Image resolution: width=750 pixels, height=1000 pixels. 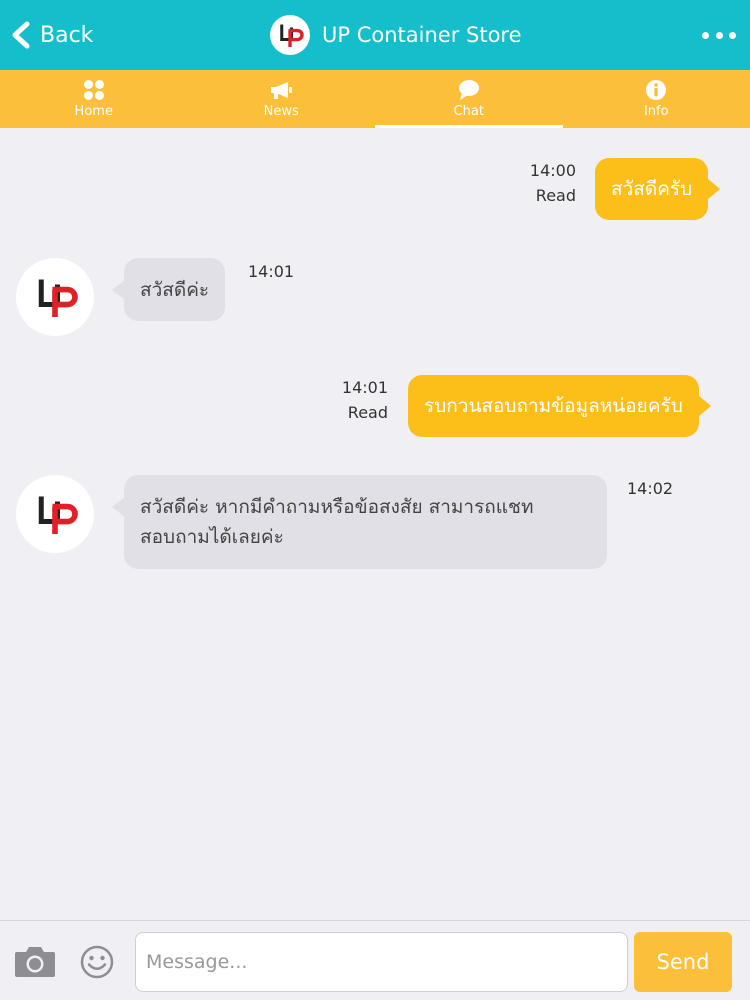 I want to click on tab-label: News, so click(x=281, y=111).